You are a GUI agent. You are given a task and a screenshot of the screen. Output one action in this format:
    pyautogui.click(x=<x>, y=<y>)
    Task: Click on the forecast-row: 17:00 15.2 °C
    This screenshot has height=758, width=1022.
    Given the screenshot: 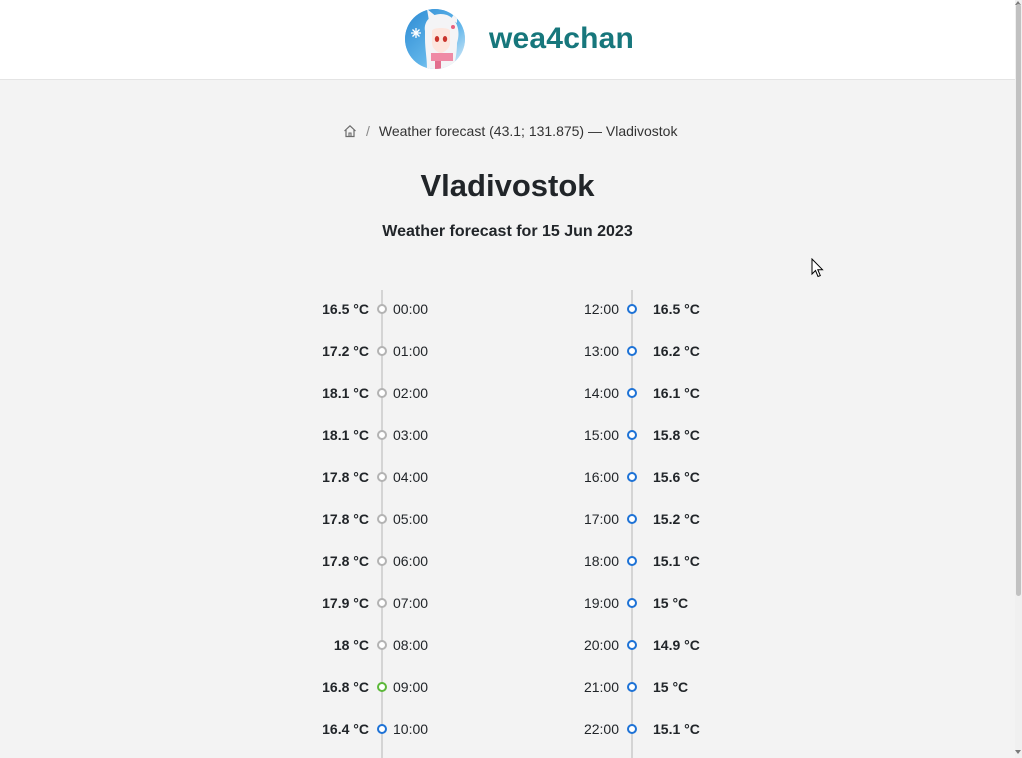 What is the action you would take?
    pyautogui.click(x=507, y=519)
    